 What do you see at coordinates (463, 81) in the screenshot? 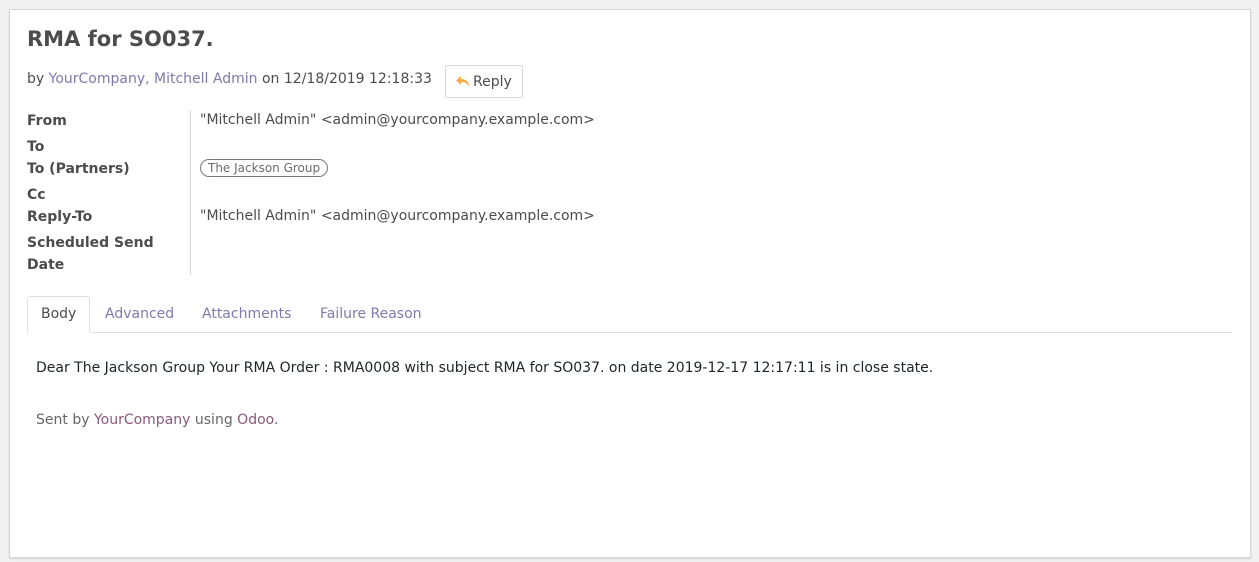
I see `reply-arrow-icon` at bounding box center [463, 81].